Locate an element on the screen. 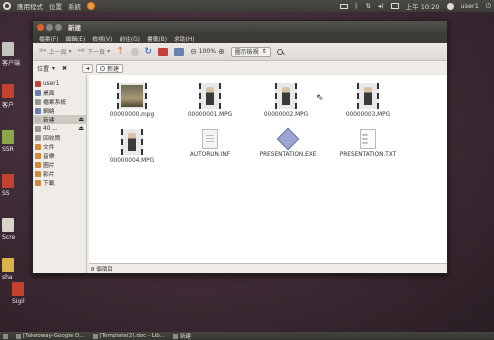  desktop-icon: SS is located at coordinates (17, 185).